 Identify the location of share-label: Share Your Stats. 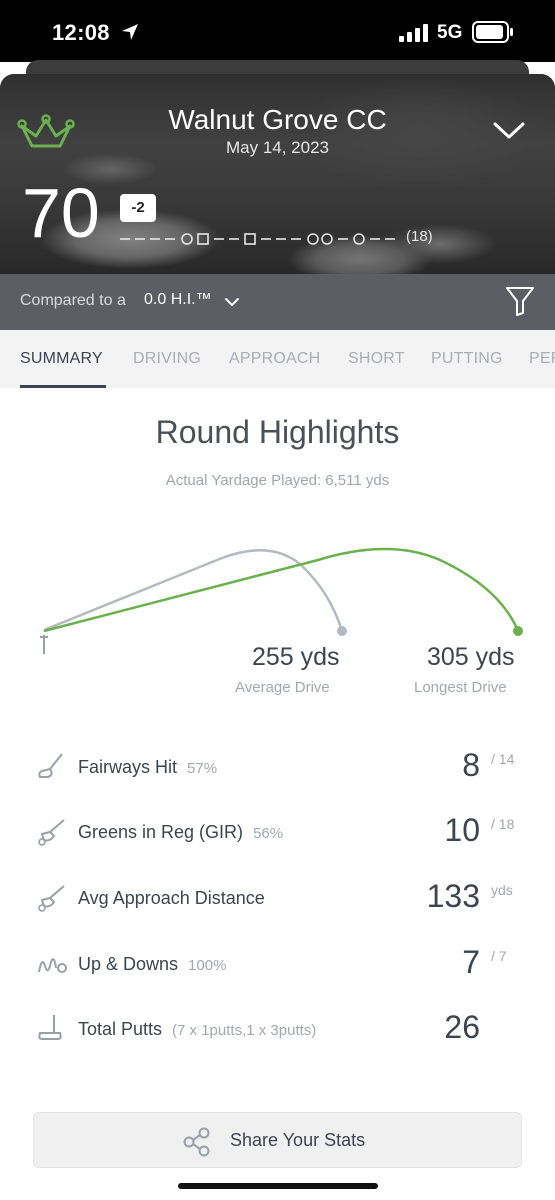
(298, 1140).